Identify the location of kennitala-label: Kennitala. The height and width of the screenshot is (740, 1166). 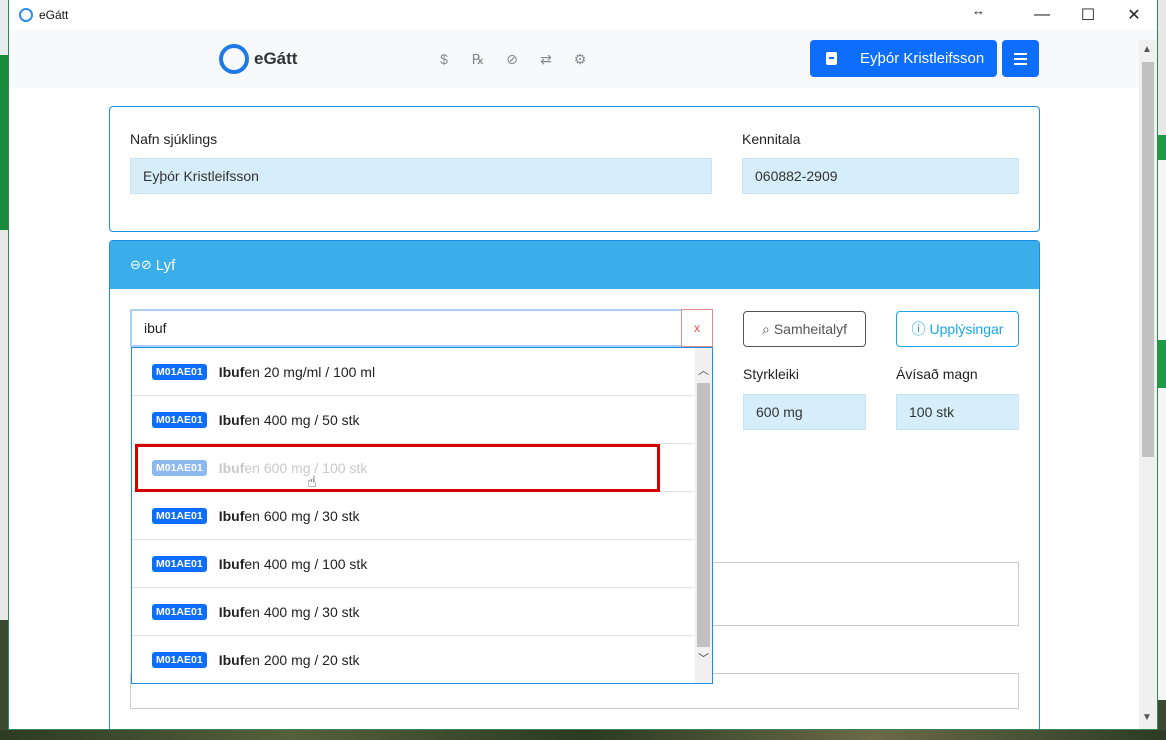
(771, 139).